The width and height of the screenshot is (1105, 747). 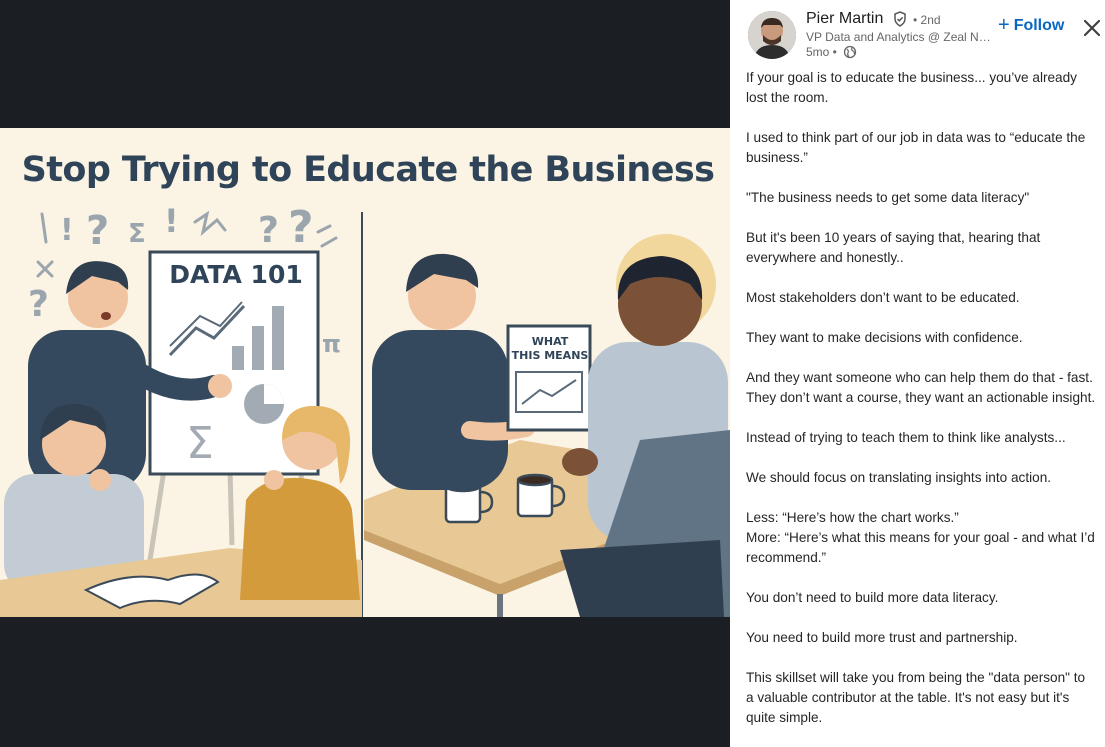 I want to click on follow-button: + Follow, so click(x=1031, y=26).